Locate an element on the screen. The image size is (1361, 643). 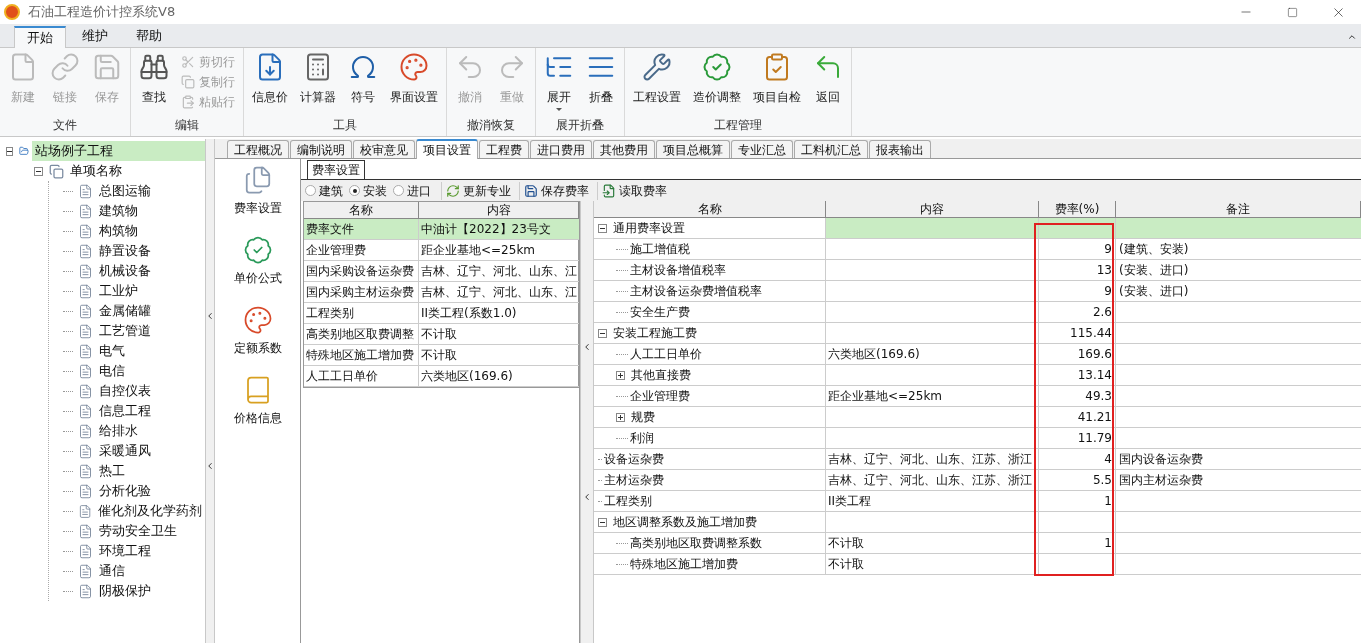
table-cell: 115.44 is located at coordinates (1077, 333).